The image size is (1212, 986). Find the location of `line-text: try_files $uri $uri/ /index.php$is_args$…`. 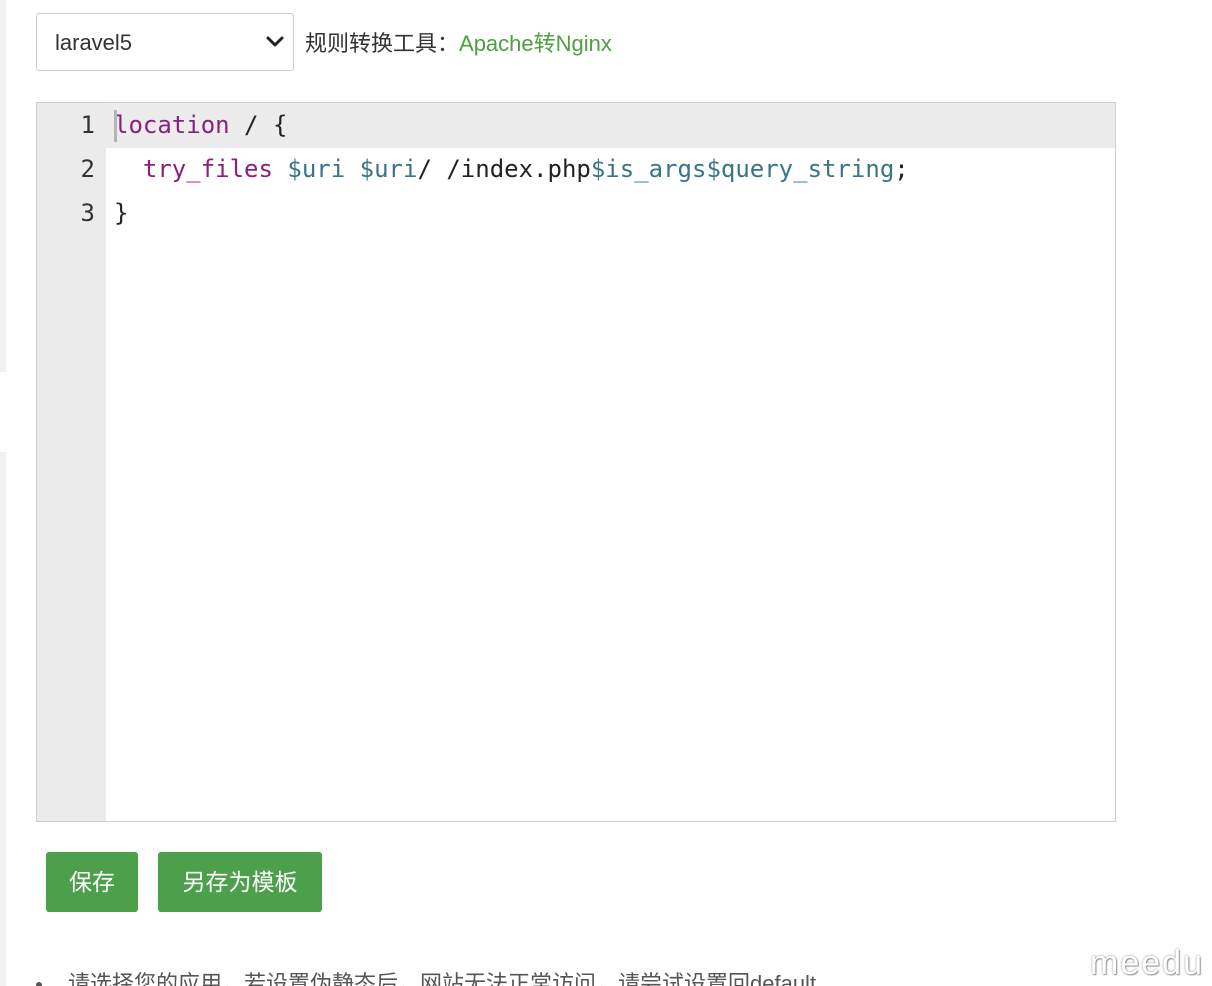

line-text: try_files $uri $uri/ /index.php$is_args$… is located at coordinates (511, 169).